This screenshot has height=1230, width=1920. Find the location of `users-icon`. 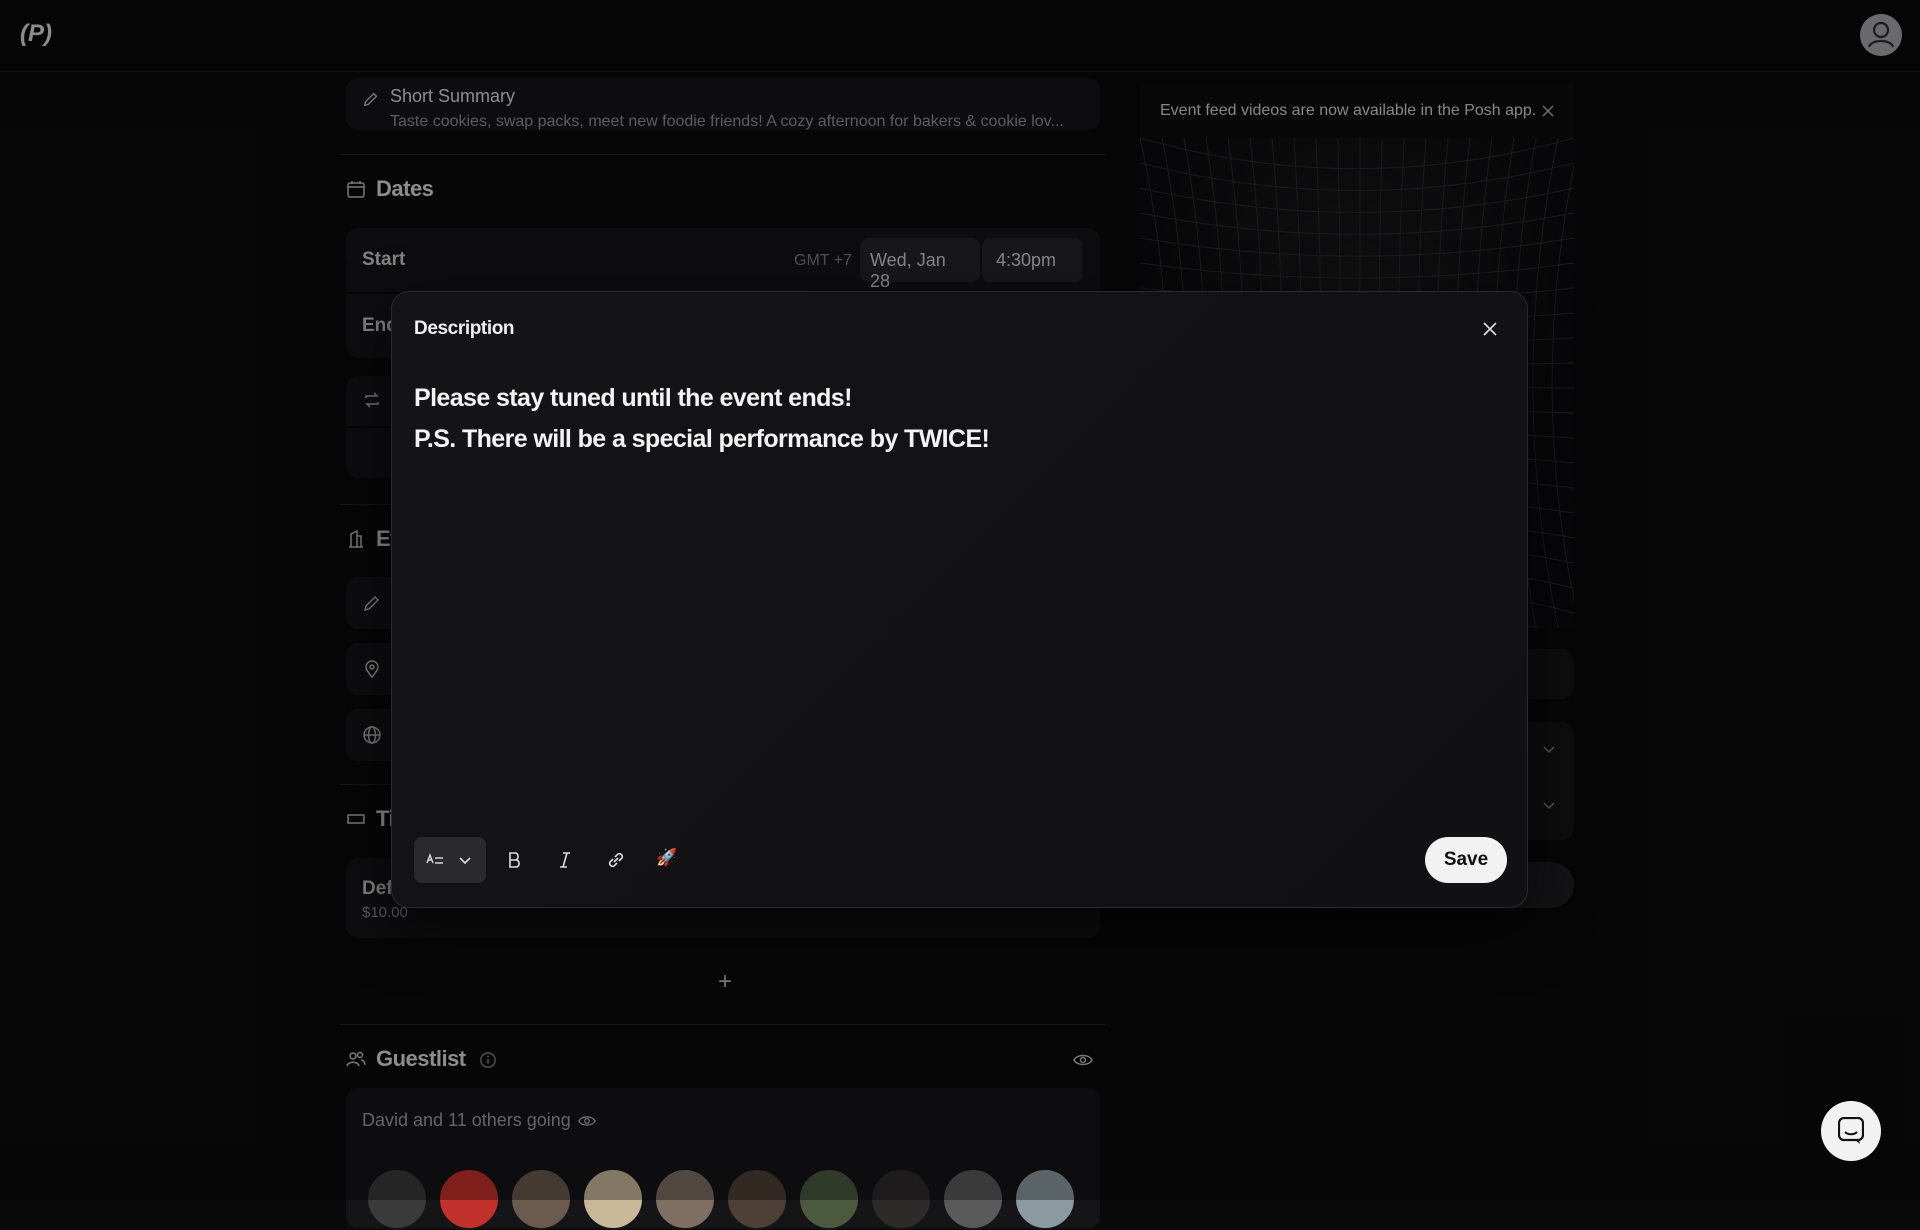

users-icon is located at coordinates (356, 1059).